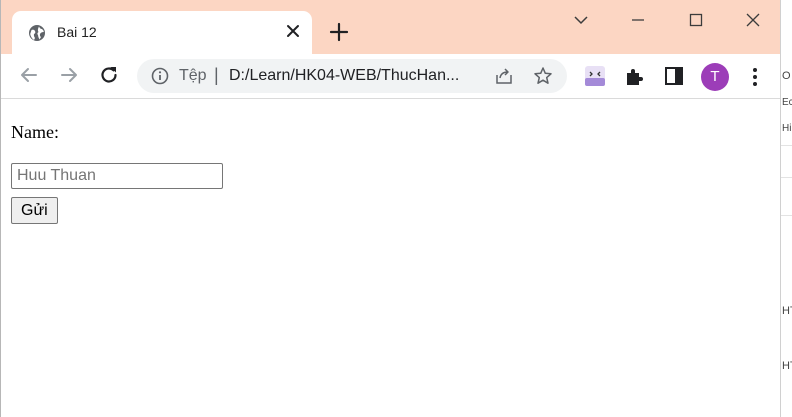 This screenshot has height=417, width=792. Describe the element at coordinates (193, 75) in the screenshot. I see `scheme-label: Tệp` at that location.